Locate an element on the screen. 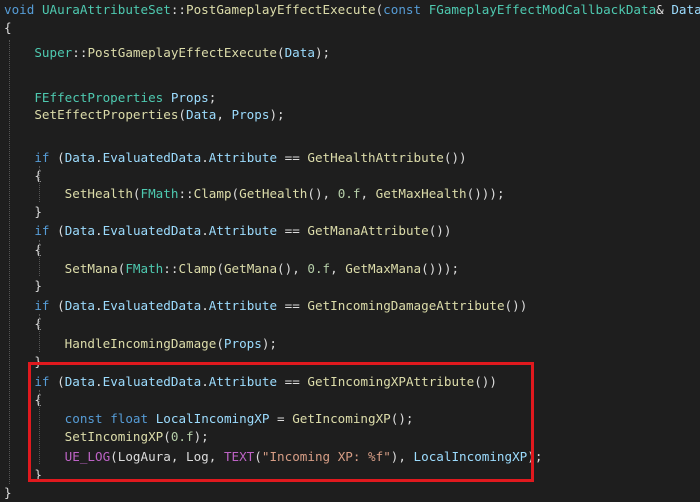 This screenshot has height=502, width=700. code-token: Super is located at coordinates (53, 52).